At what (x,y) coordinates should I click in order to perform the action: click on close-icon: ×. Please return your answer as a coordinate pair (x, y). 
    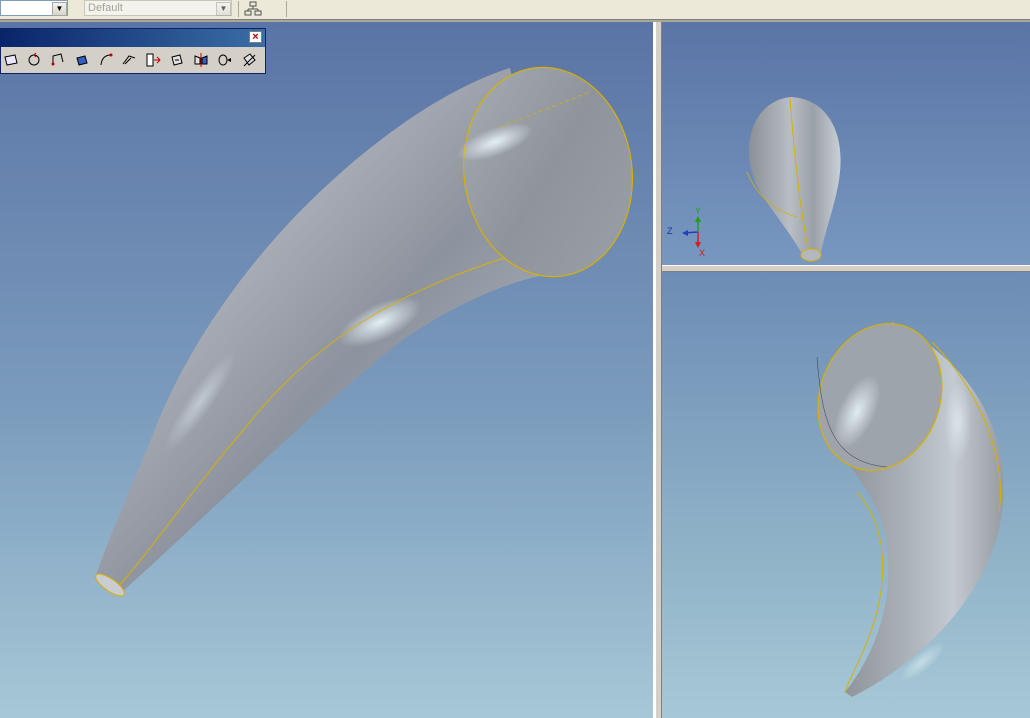
    Looking at the image, I should click on (255, 37).